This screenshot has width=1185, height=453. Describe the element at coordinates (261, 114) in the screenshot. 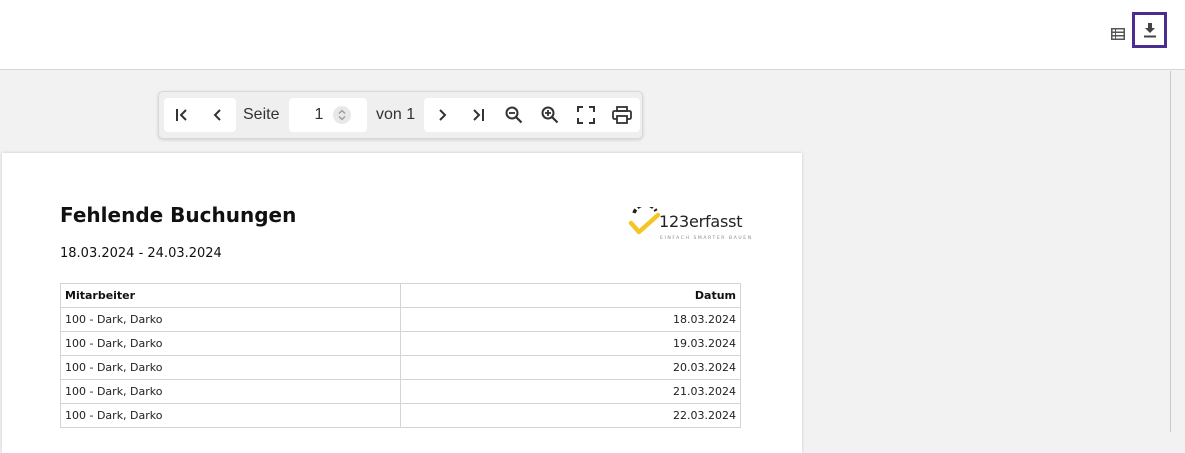

I see `page-label: Seite` at that location.